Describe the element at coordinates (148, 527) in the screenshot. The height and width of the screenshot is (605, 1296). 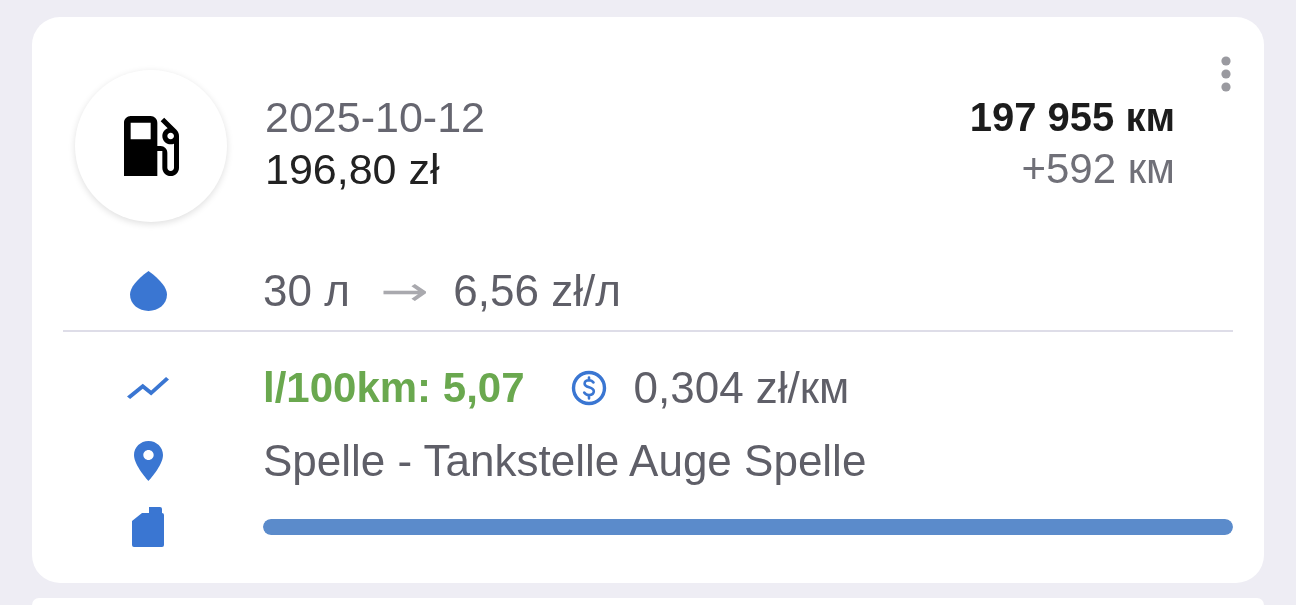
I see `jerry-can-icon` at that location.